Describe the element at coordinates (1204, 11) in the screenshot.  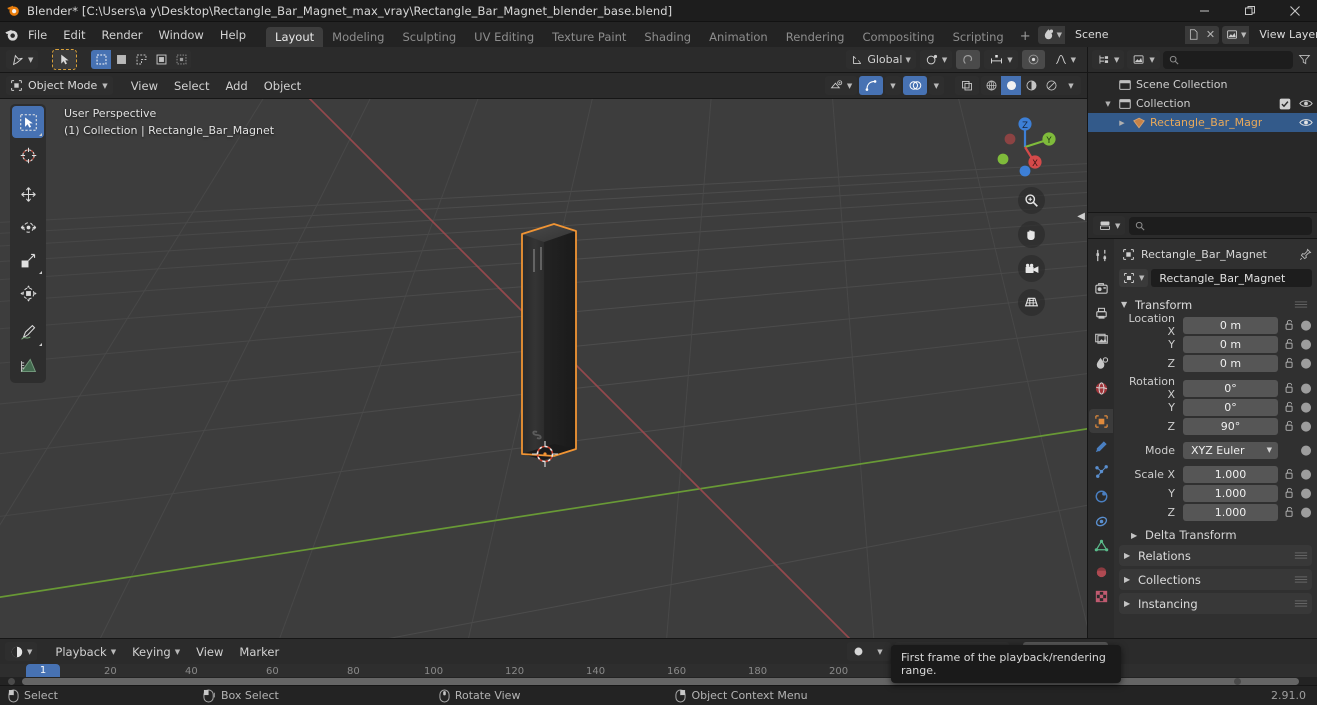
I see `minimize-button` at that location.